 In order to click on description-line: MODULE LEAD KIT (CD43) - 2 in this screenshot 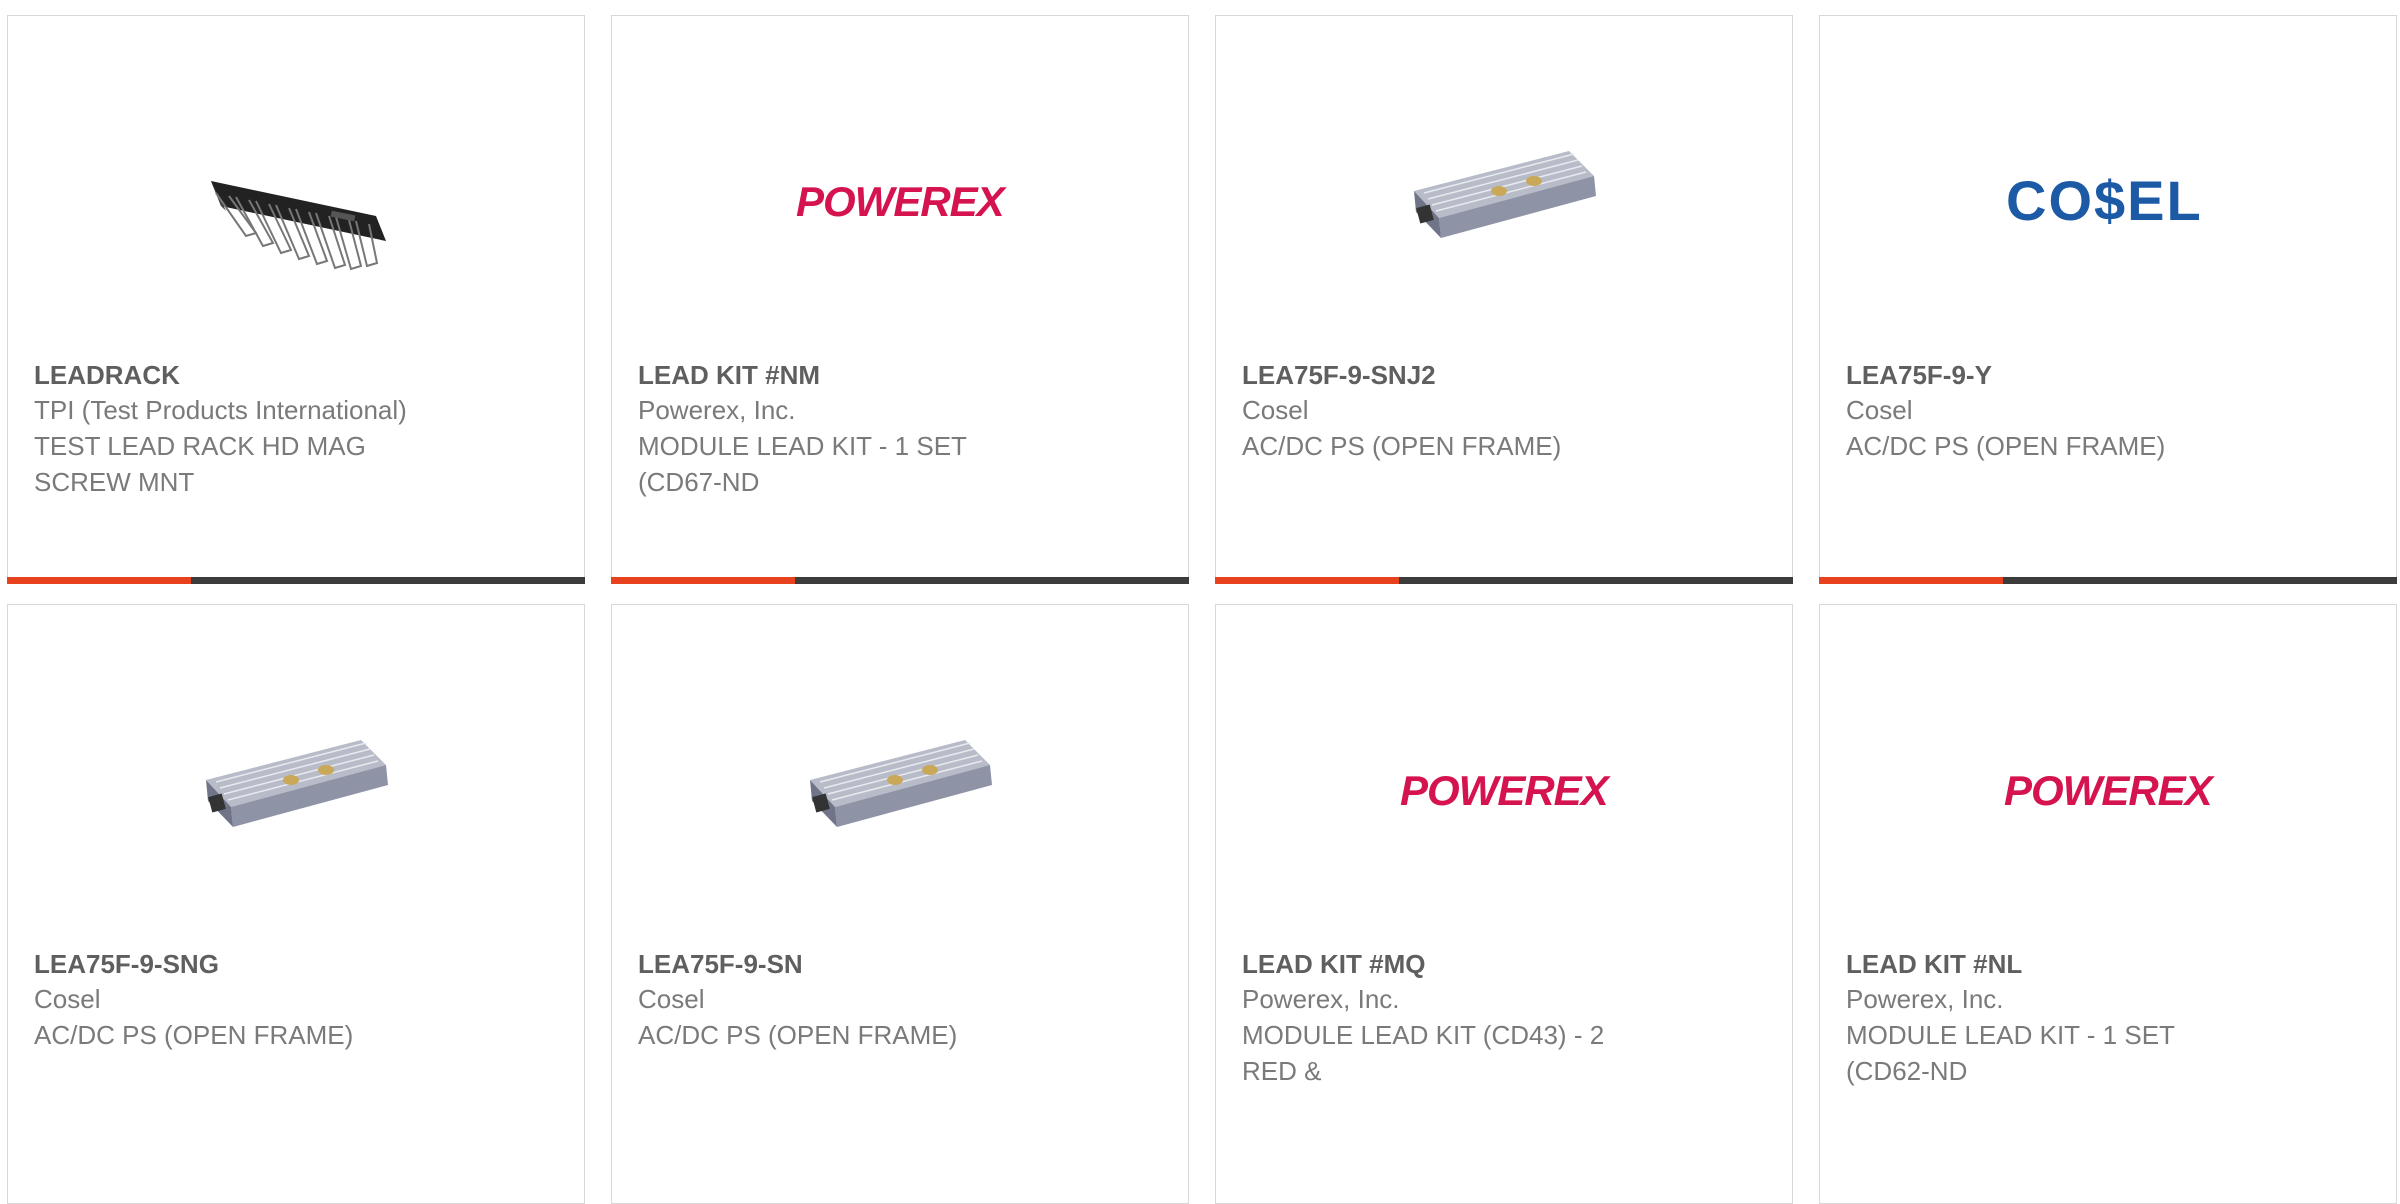, I will do `click(1423, 1035)`.